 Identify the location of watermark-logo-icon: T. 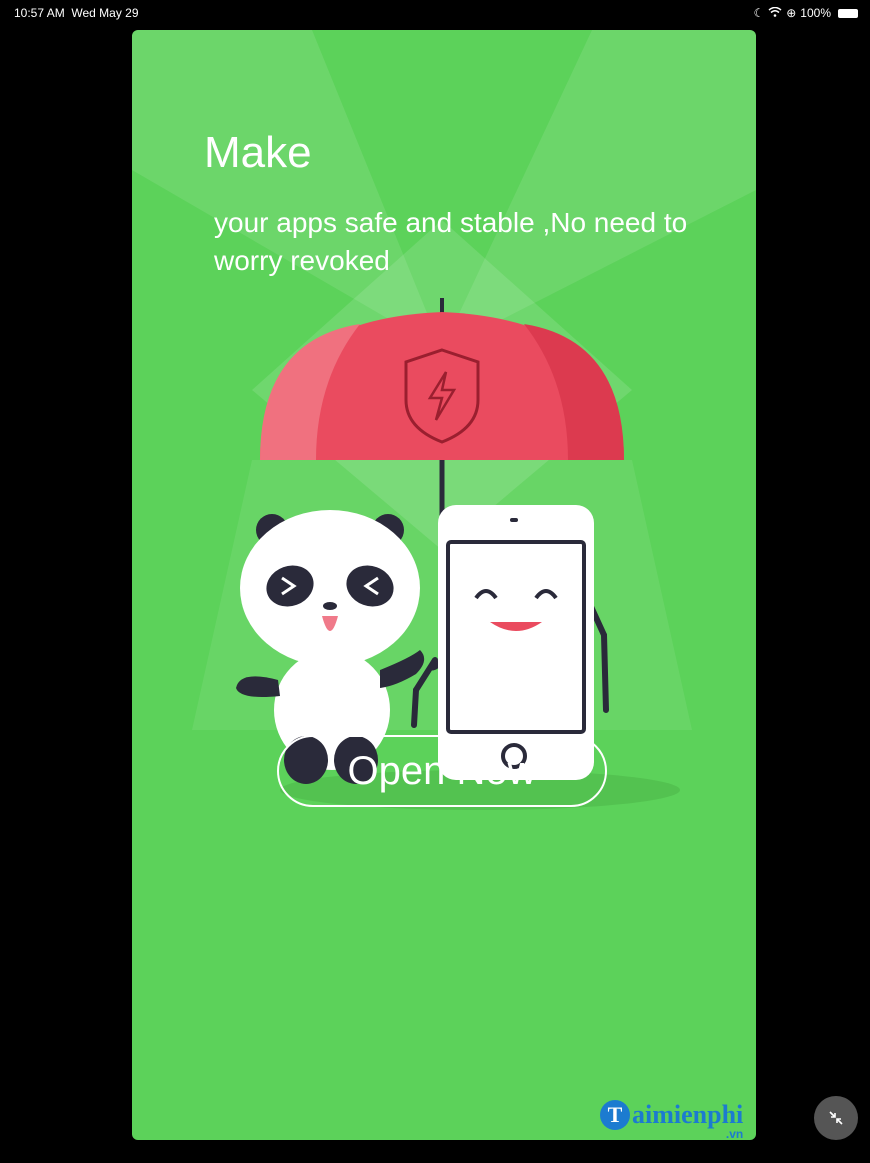
(615, 1115).